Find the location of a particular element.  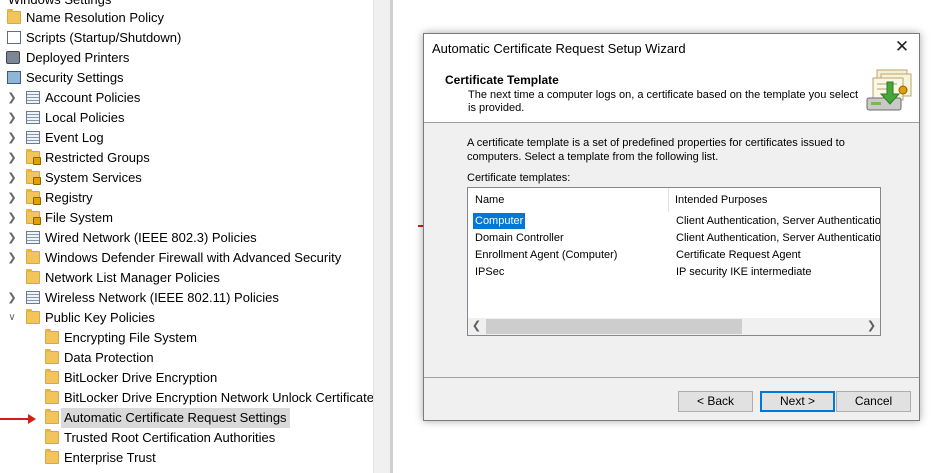

tree-item-security-settings: Security Settings is located at coordinates (186, 78).